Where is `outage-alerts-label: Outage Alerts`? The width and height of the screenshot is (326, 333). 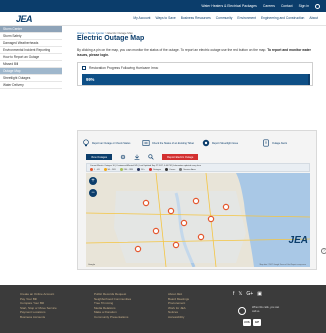 outage-alerts-label: Outage Alerts is located at coordinates (280, 143).